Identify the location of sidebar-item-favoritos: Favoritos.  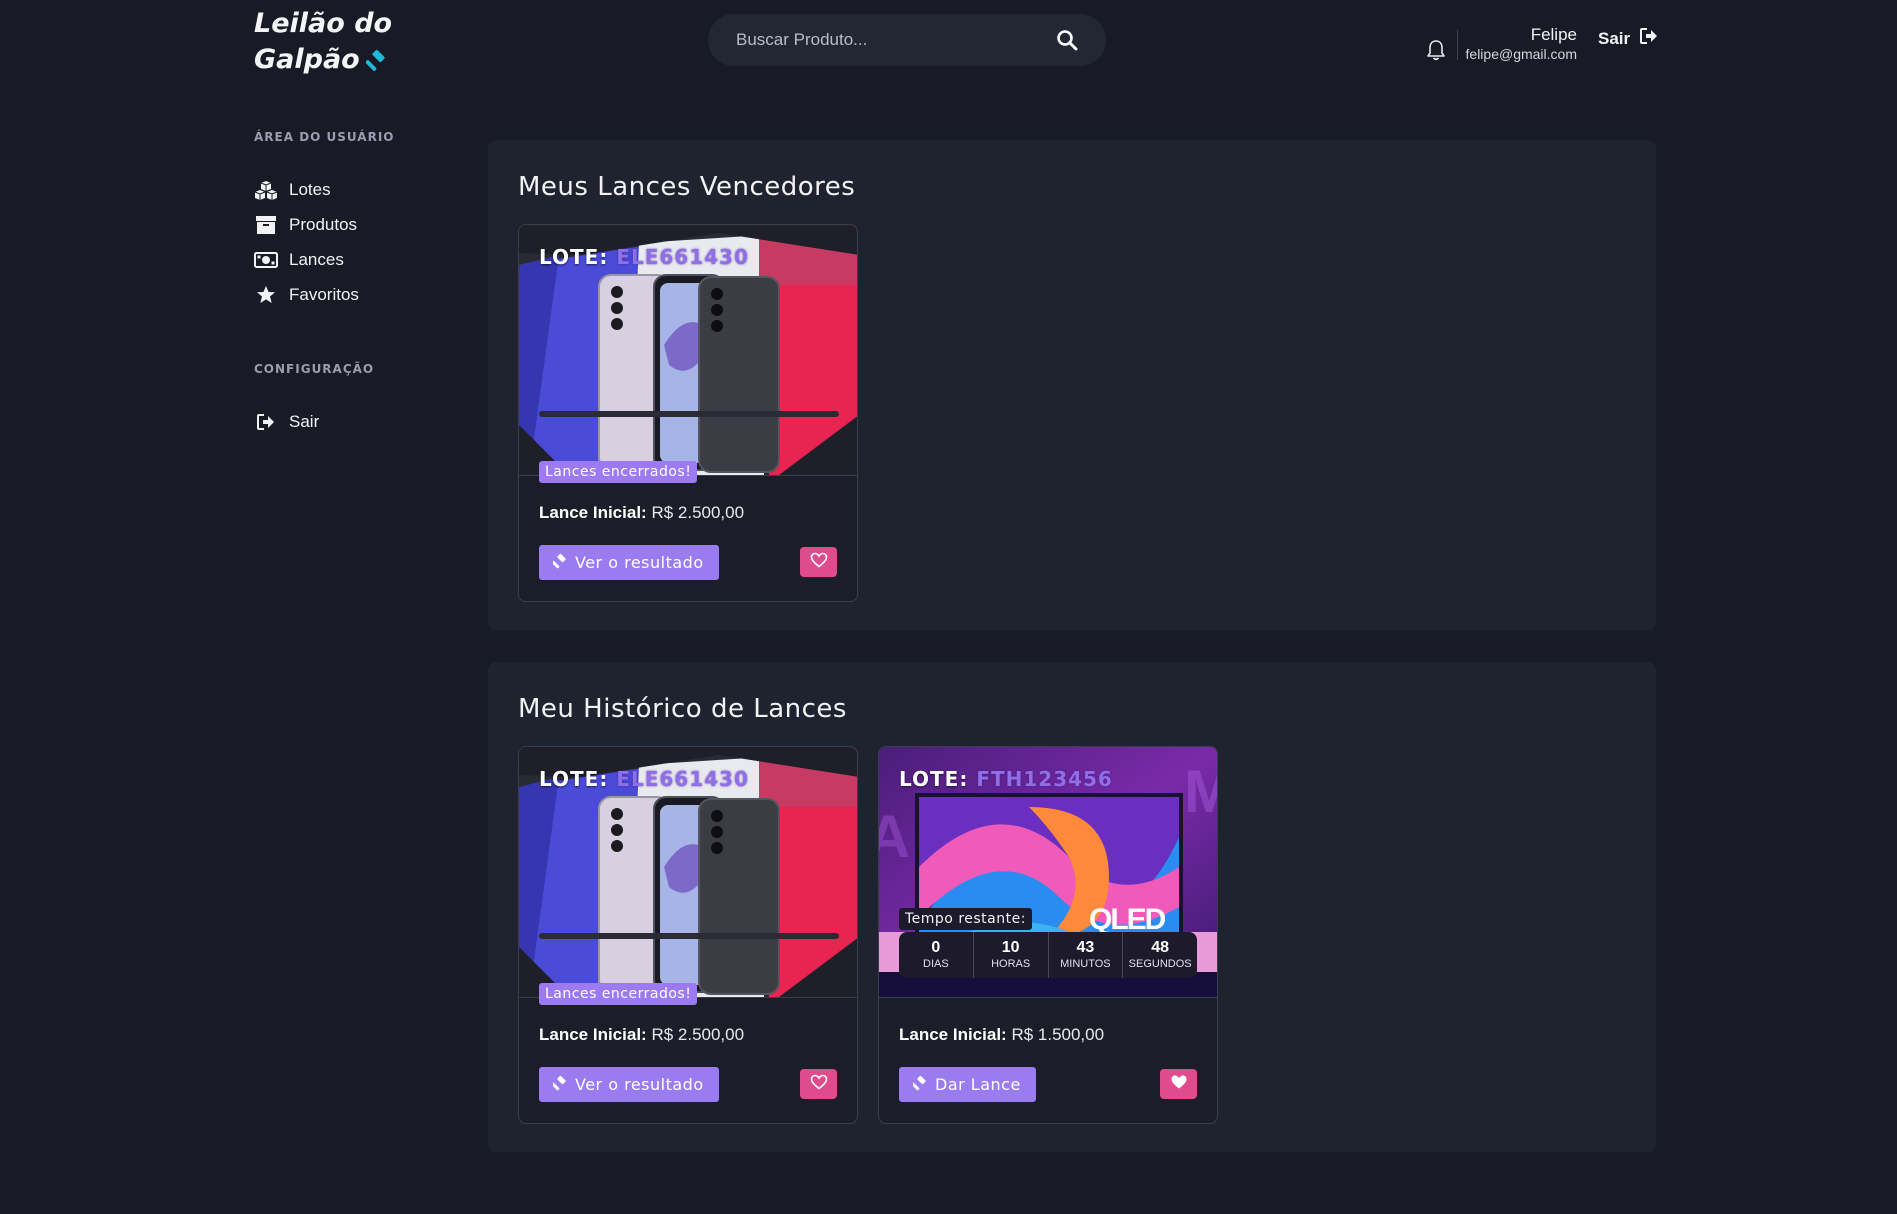
(344, 294).